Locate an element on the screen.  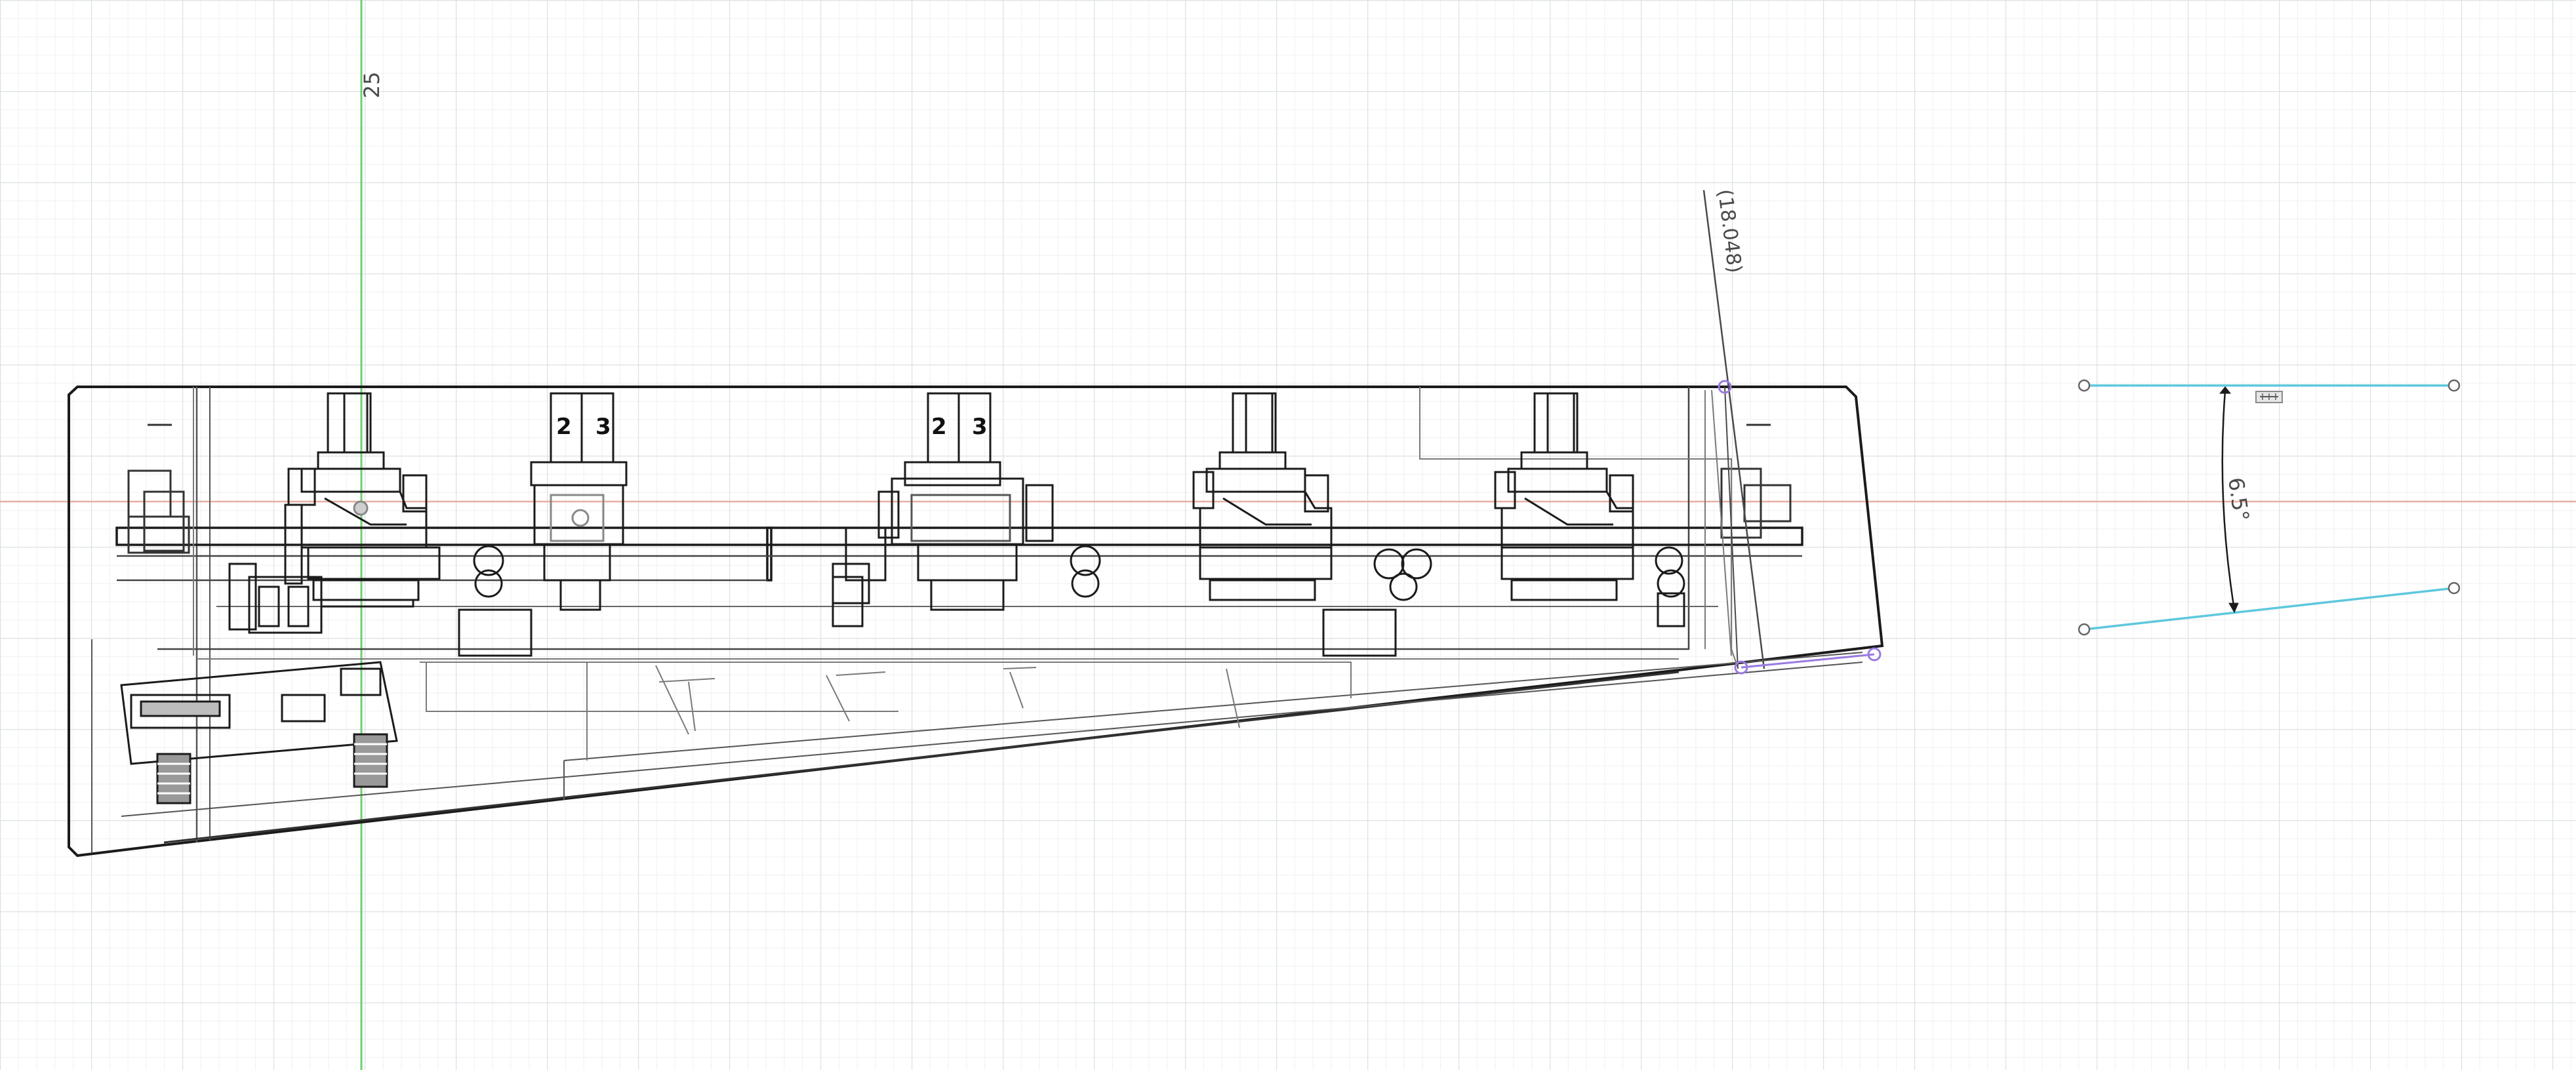
key-legend-2a: 2 is located at coordinates (564, 427).